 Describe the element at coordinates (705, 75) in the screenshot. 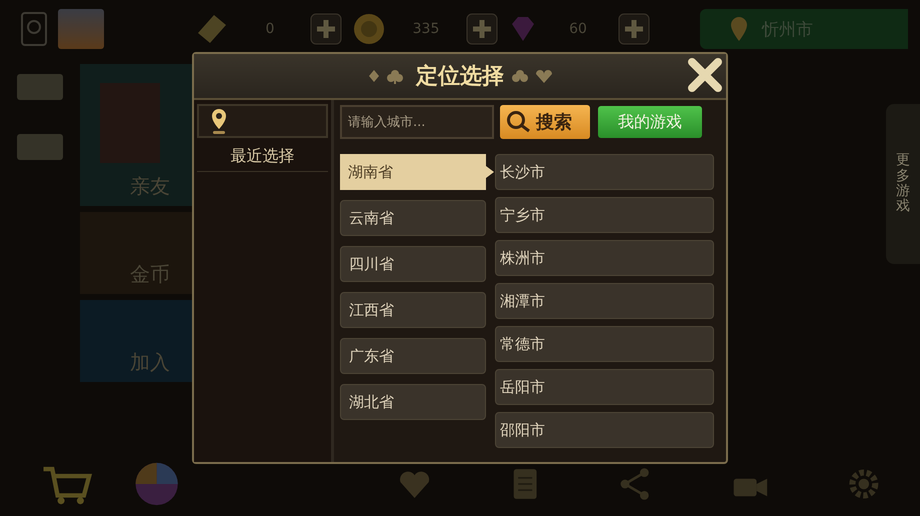

I see `close-icon` at that location.